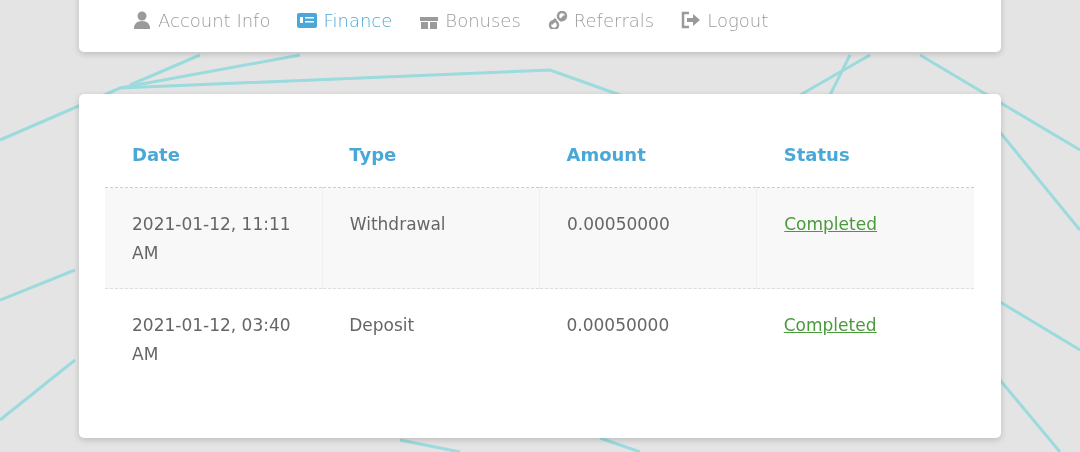 This screenshot has width=1080, height=452. Describe the element at coordinates (865, 154) in the screenshot. I see `column-header: Status` at that location.